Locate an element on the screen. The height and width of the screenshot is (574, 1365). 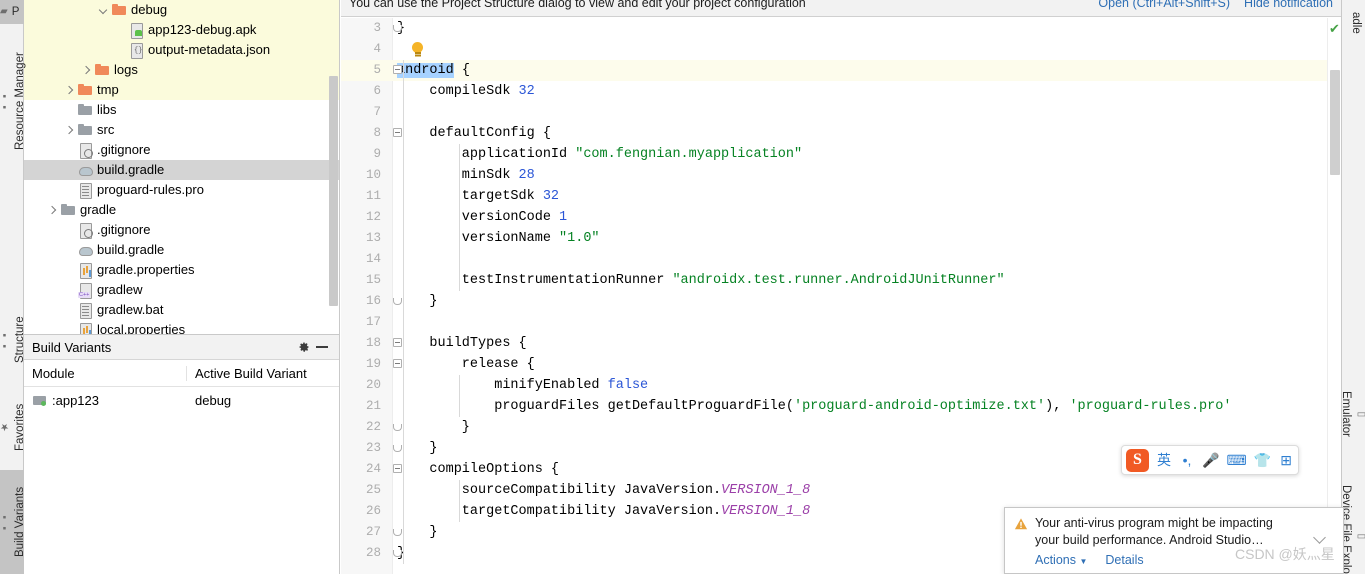
notification-actions-link: Actions ▼ is located at coordinates (1061, 560).